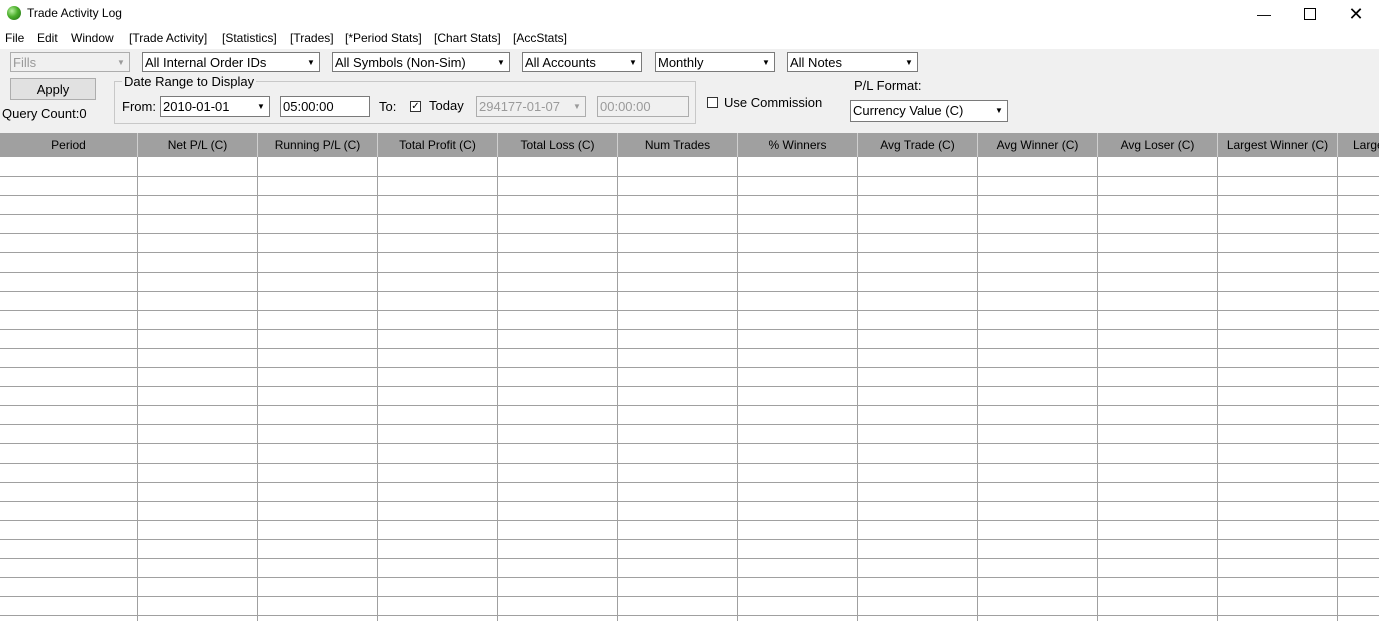 This screenshot has height=621, width=1379. I want to click on notes-value: All Notes, so click(816, 62).